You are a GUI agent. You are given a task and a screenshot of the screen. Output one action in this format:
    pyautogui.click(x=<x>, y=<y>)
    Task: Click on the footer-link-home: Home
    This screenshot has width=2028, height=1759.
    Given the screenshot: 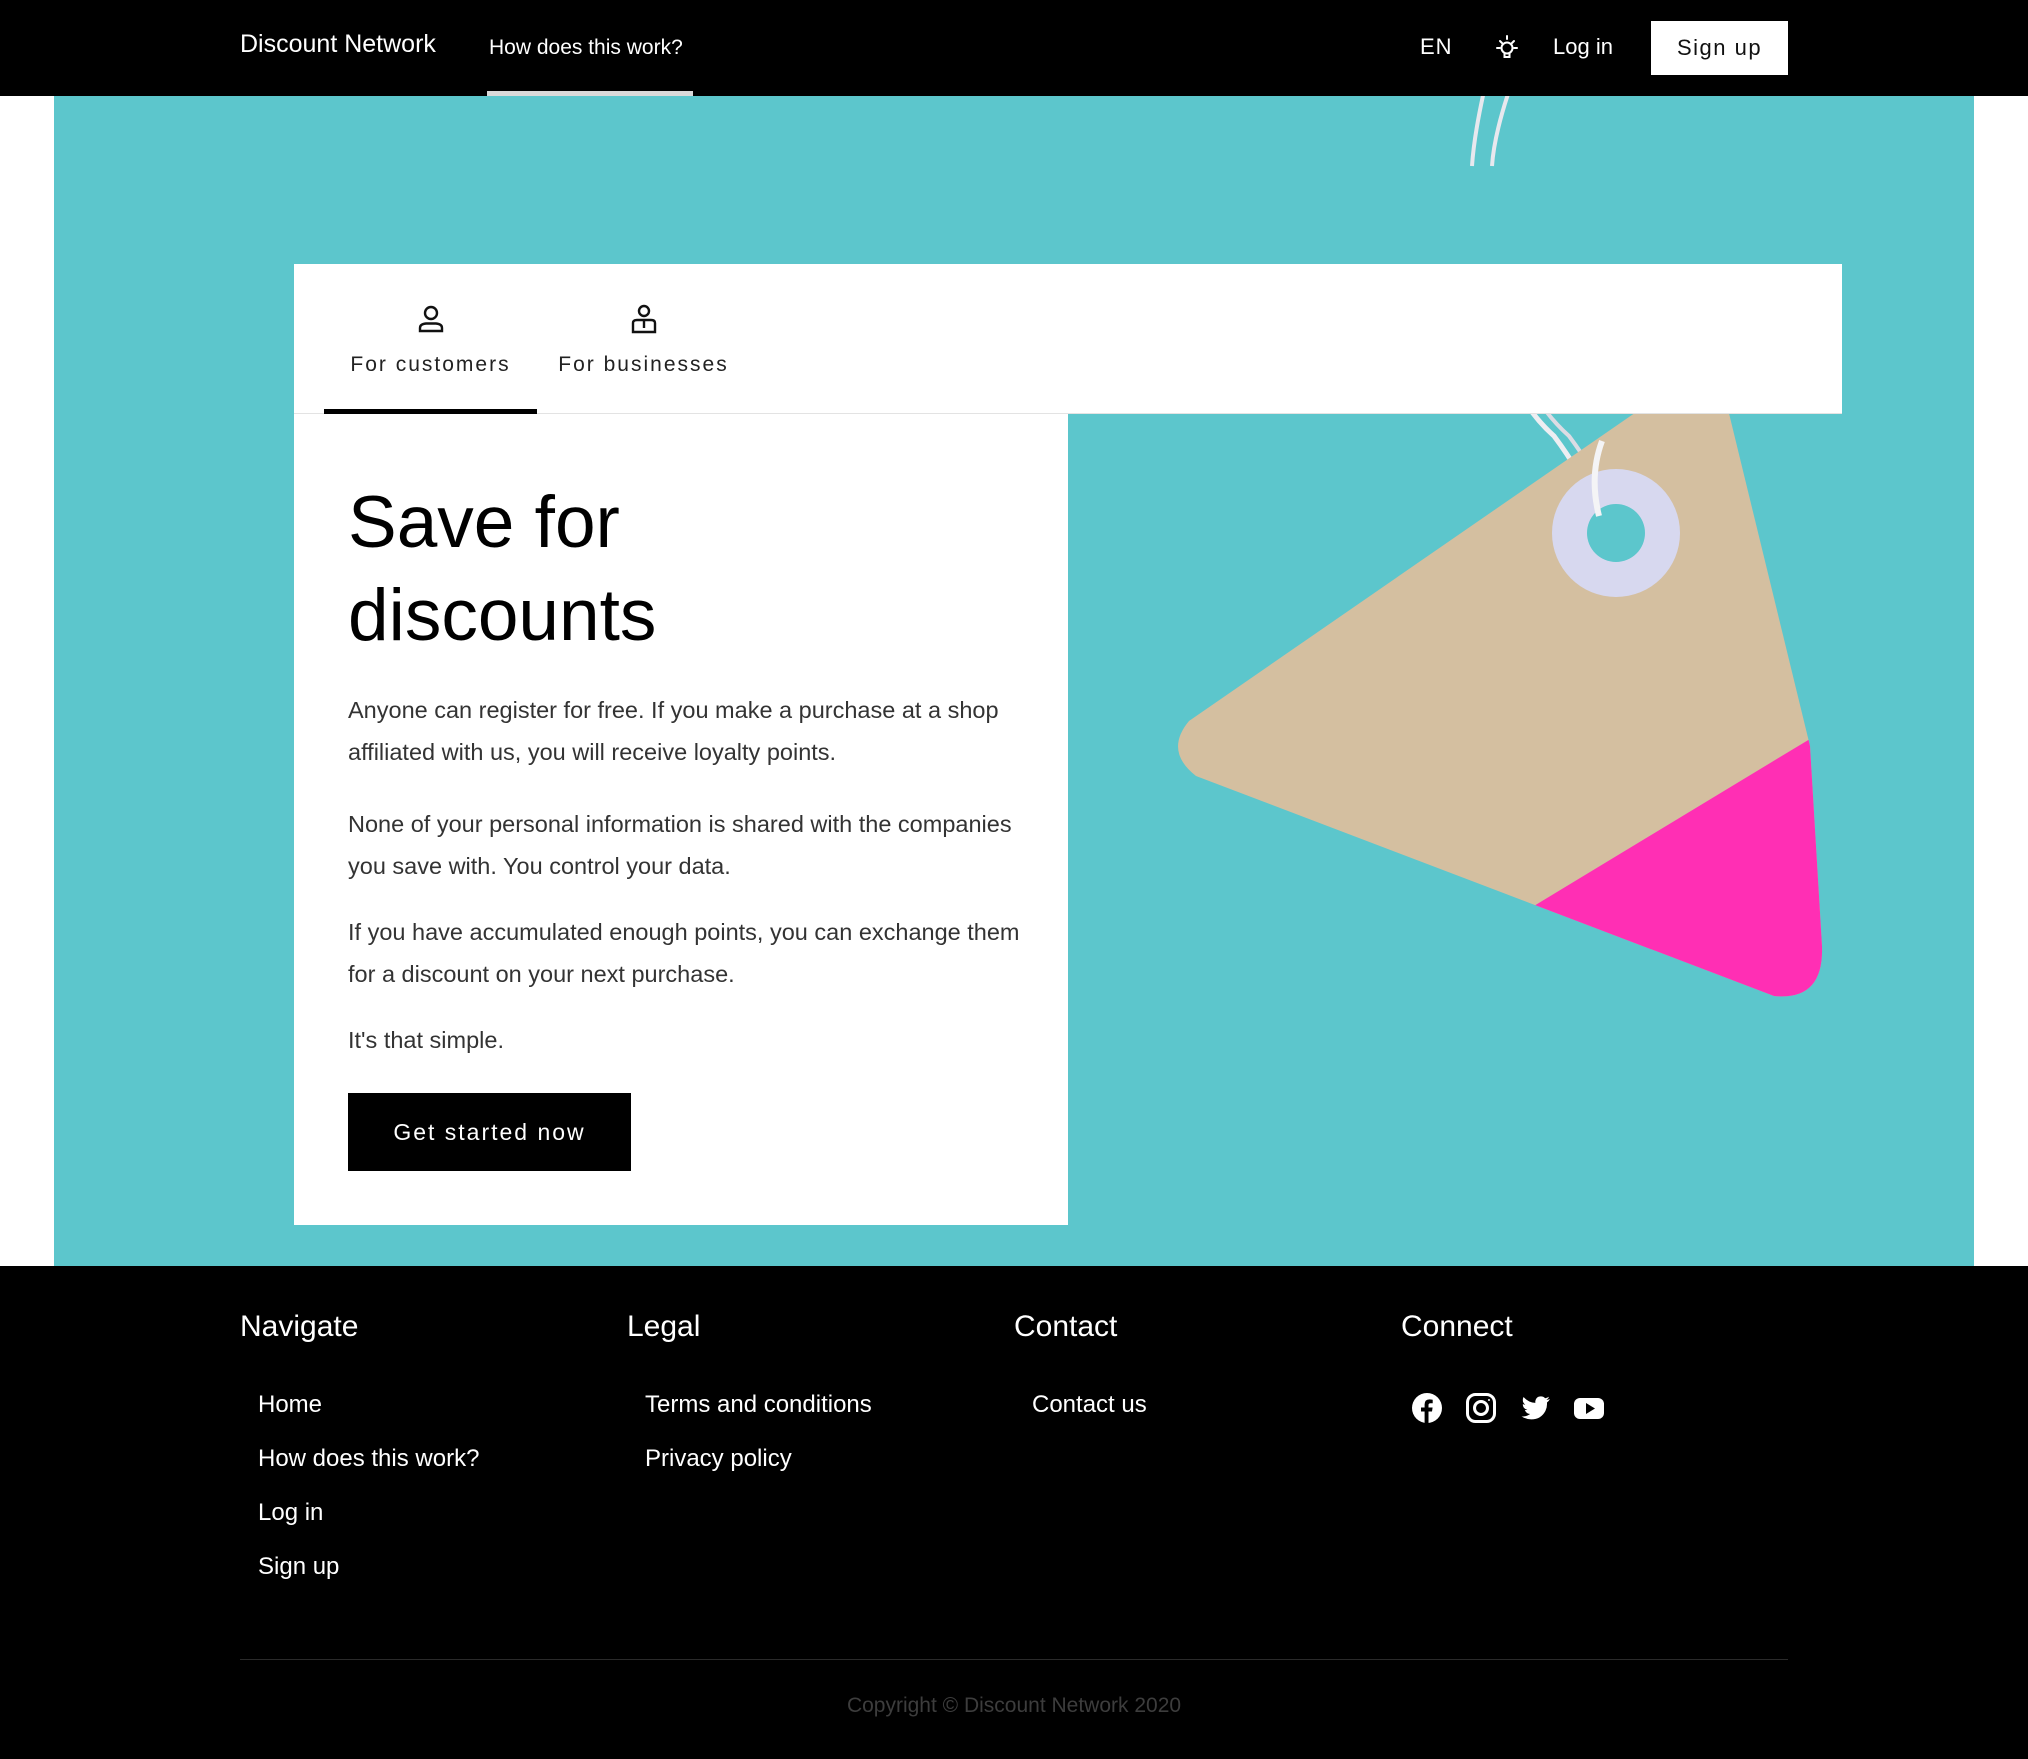 What is the action you would take?
    pyautogui.click(x=368, y=1405)
    